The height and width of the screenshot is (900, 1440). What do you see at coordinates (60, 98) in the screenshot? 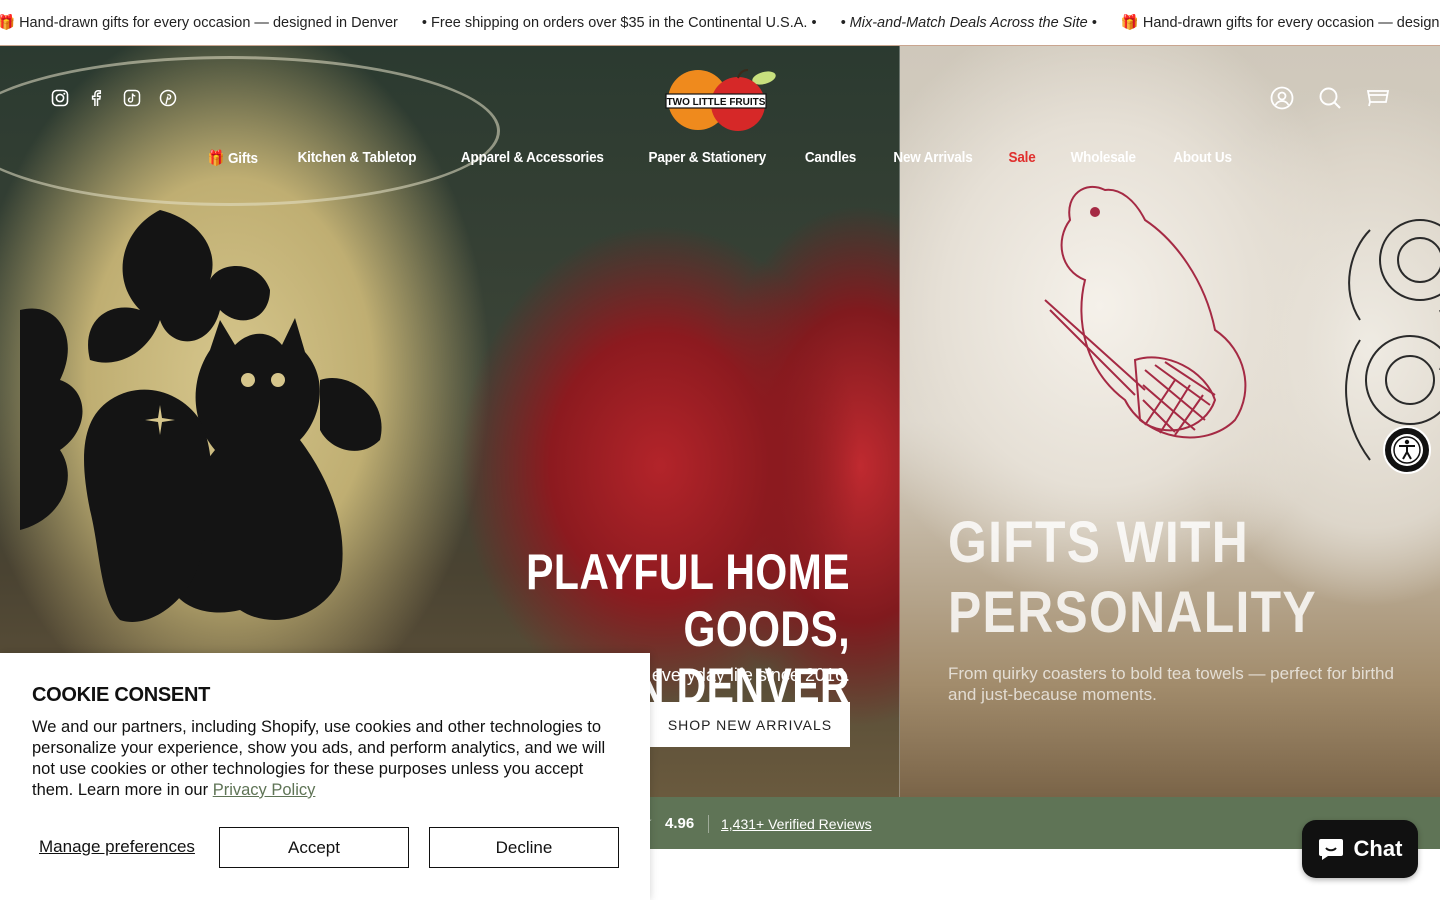
I see `instagram-icon` at bounding box center [60, 98].